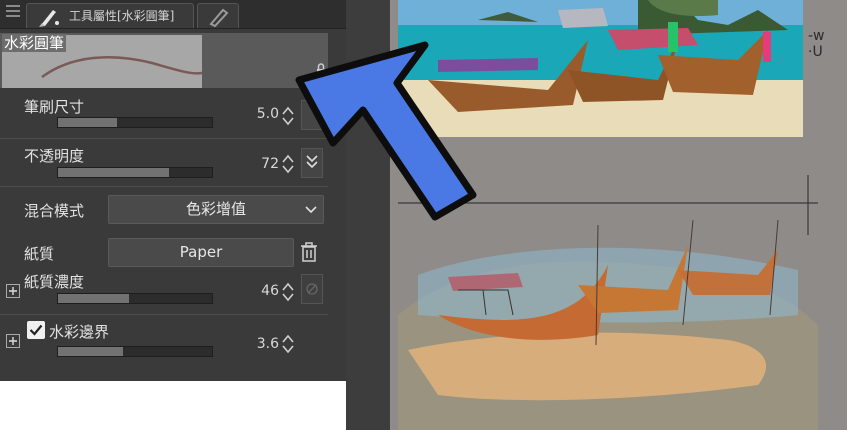  I want to click on note-line-2: ·U, so click(815, 52).